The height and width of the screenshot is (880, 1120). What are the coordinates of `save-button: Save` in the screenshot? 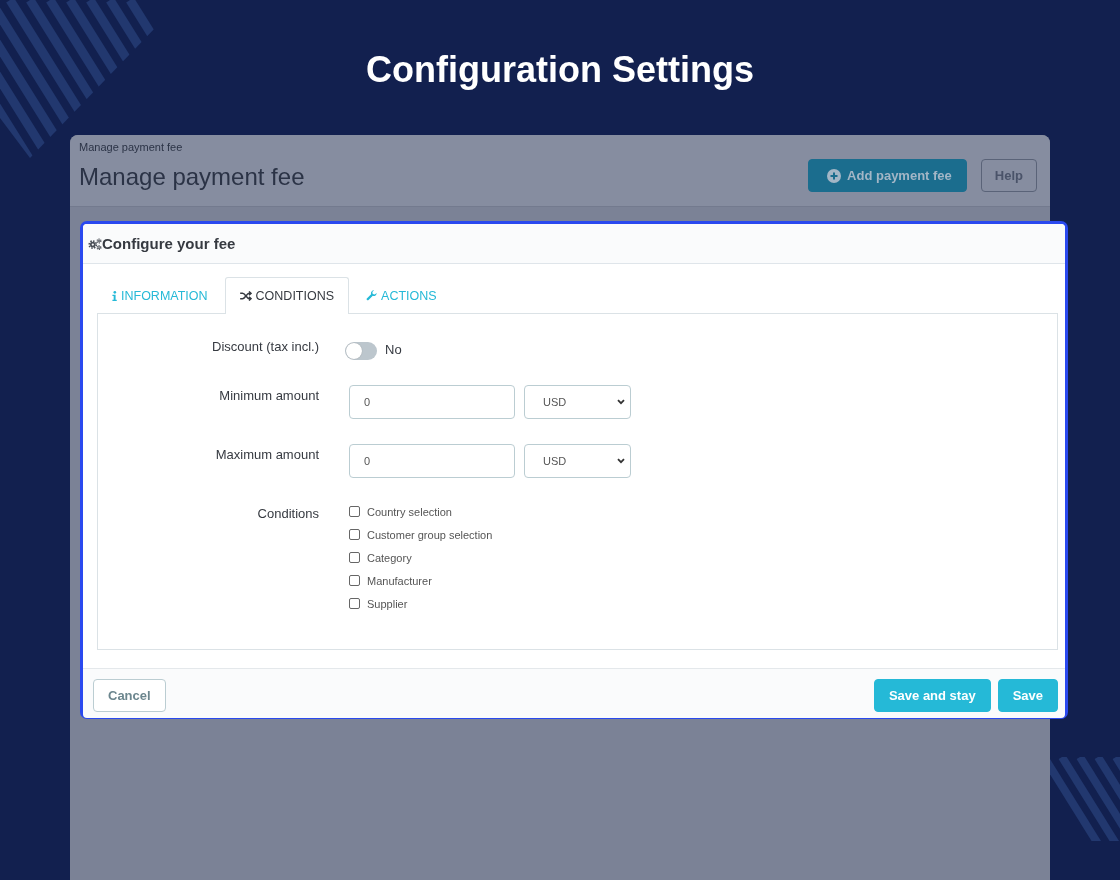 It's located at (1027, 695).